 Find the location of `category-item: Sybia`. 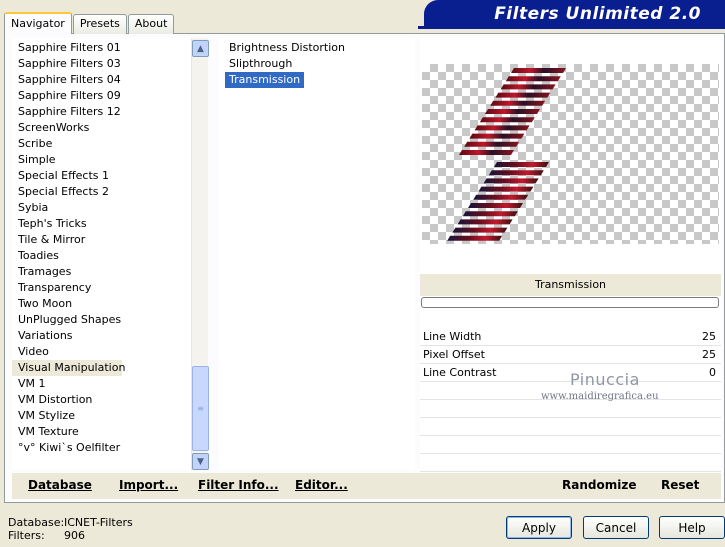

category-item: Sybia is located at coordinates (102, 208).